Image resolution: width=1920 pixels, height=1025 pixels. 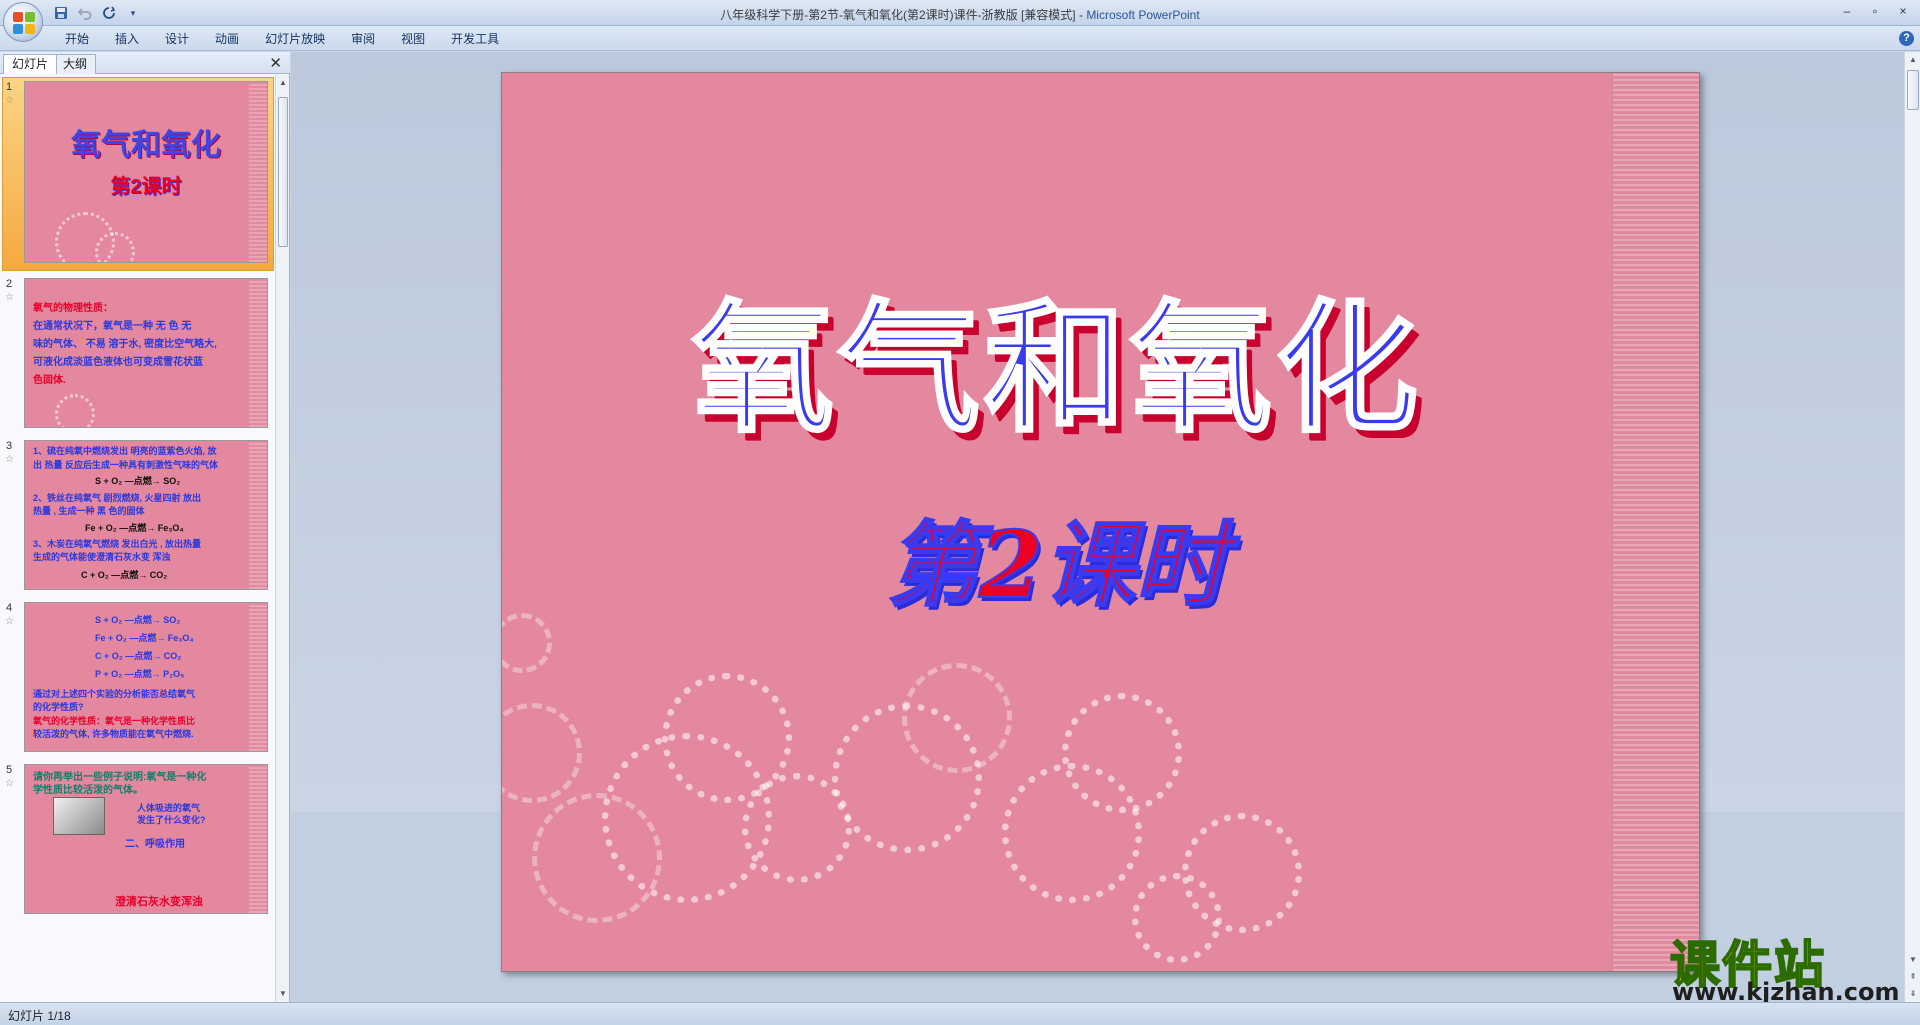 I want to click on thumb-text-line: 发生了什么变化?, so click(x=171, y=820).